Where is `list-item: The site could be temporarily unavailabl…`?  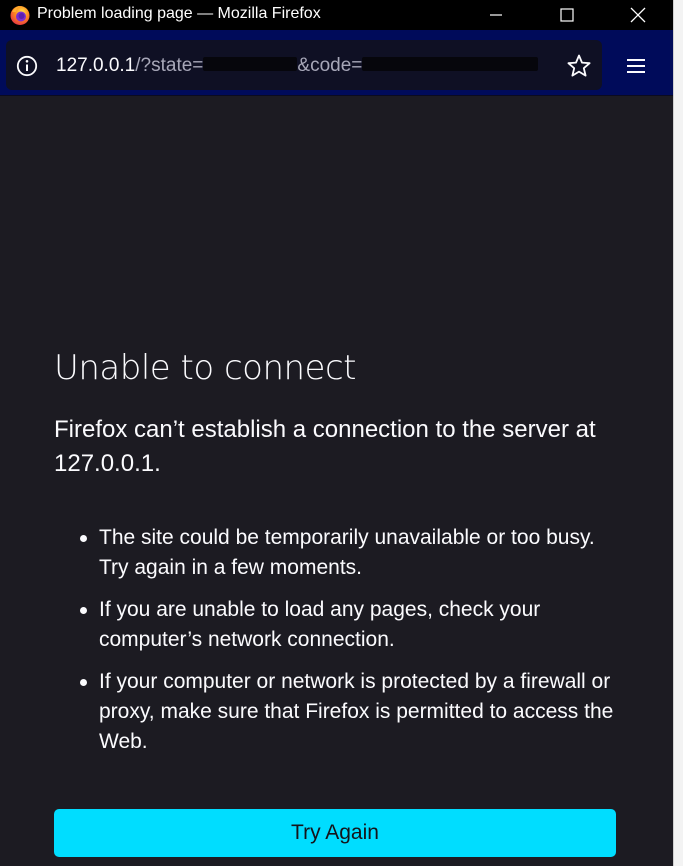 list-item: The site could be temporarily unavailabl… is located at coordinates (341, 553).